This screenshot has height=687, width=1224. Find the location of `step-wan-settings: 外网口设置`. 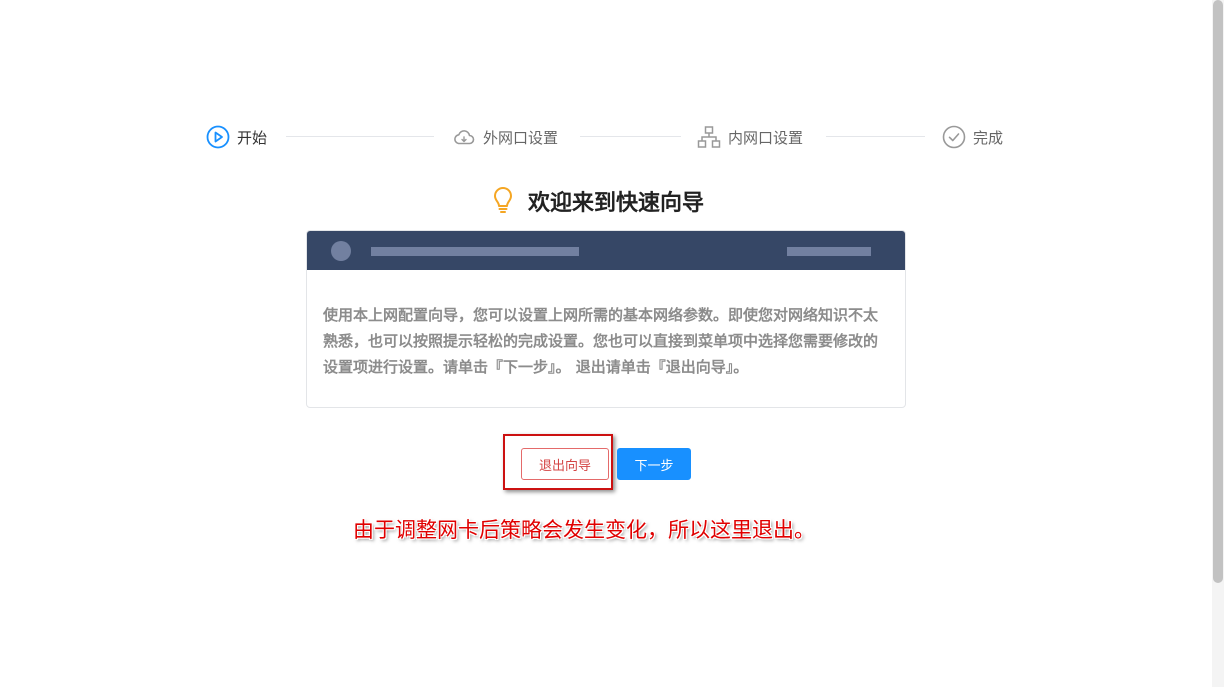

step-wan-settings: 外网口设置 is located at coordinates (505, 137).